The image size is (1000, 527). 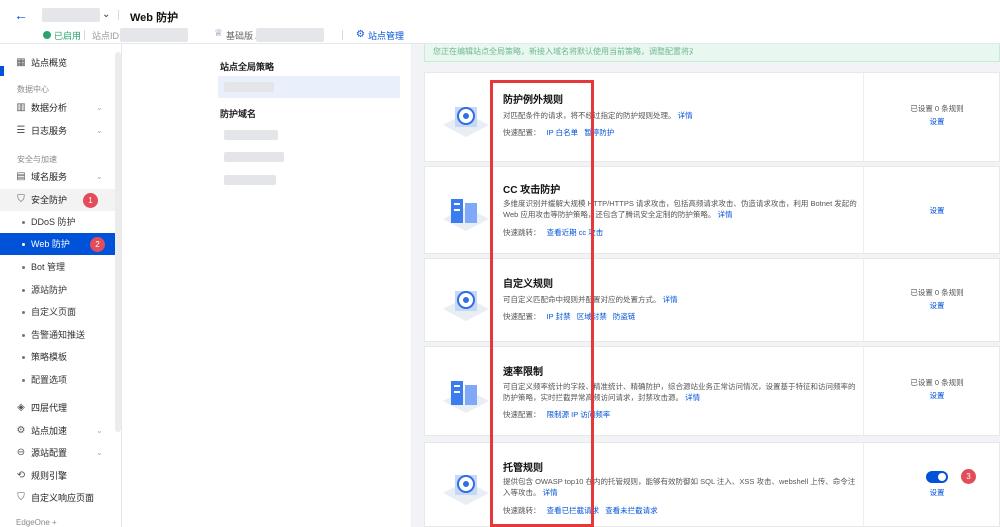 I want to click on annotation-badge-3: 3, so click(x=968, y=476).